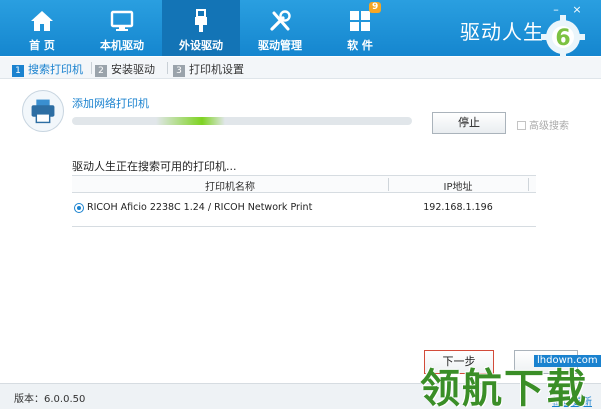 The image size is (601, 409). I want to click on printer-icon-badge, so click(43, 111).